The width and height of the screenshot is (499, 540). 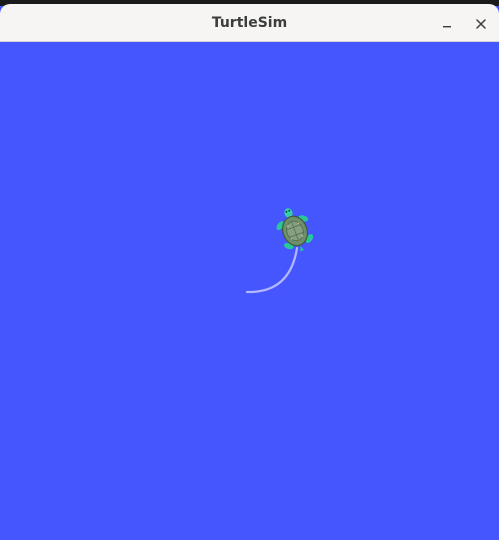 What do you see at coordinates (447, 27) in the screenshot?
I see `minimize-icon` at bounding box center [447, 27].